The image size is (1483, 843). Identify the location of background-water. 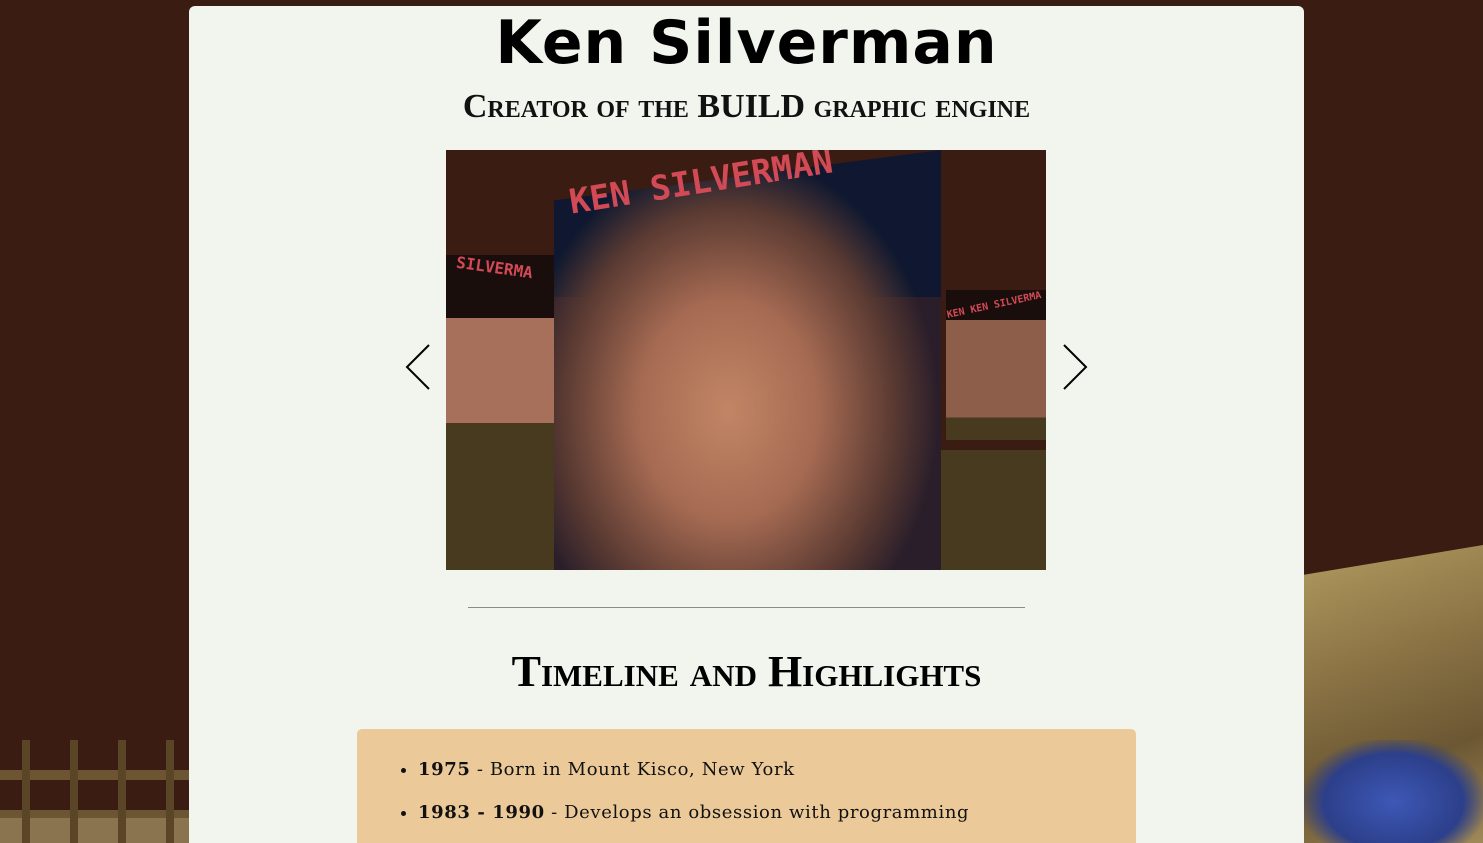
(1393, 791).